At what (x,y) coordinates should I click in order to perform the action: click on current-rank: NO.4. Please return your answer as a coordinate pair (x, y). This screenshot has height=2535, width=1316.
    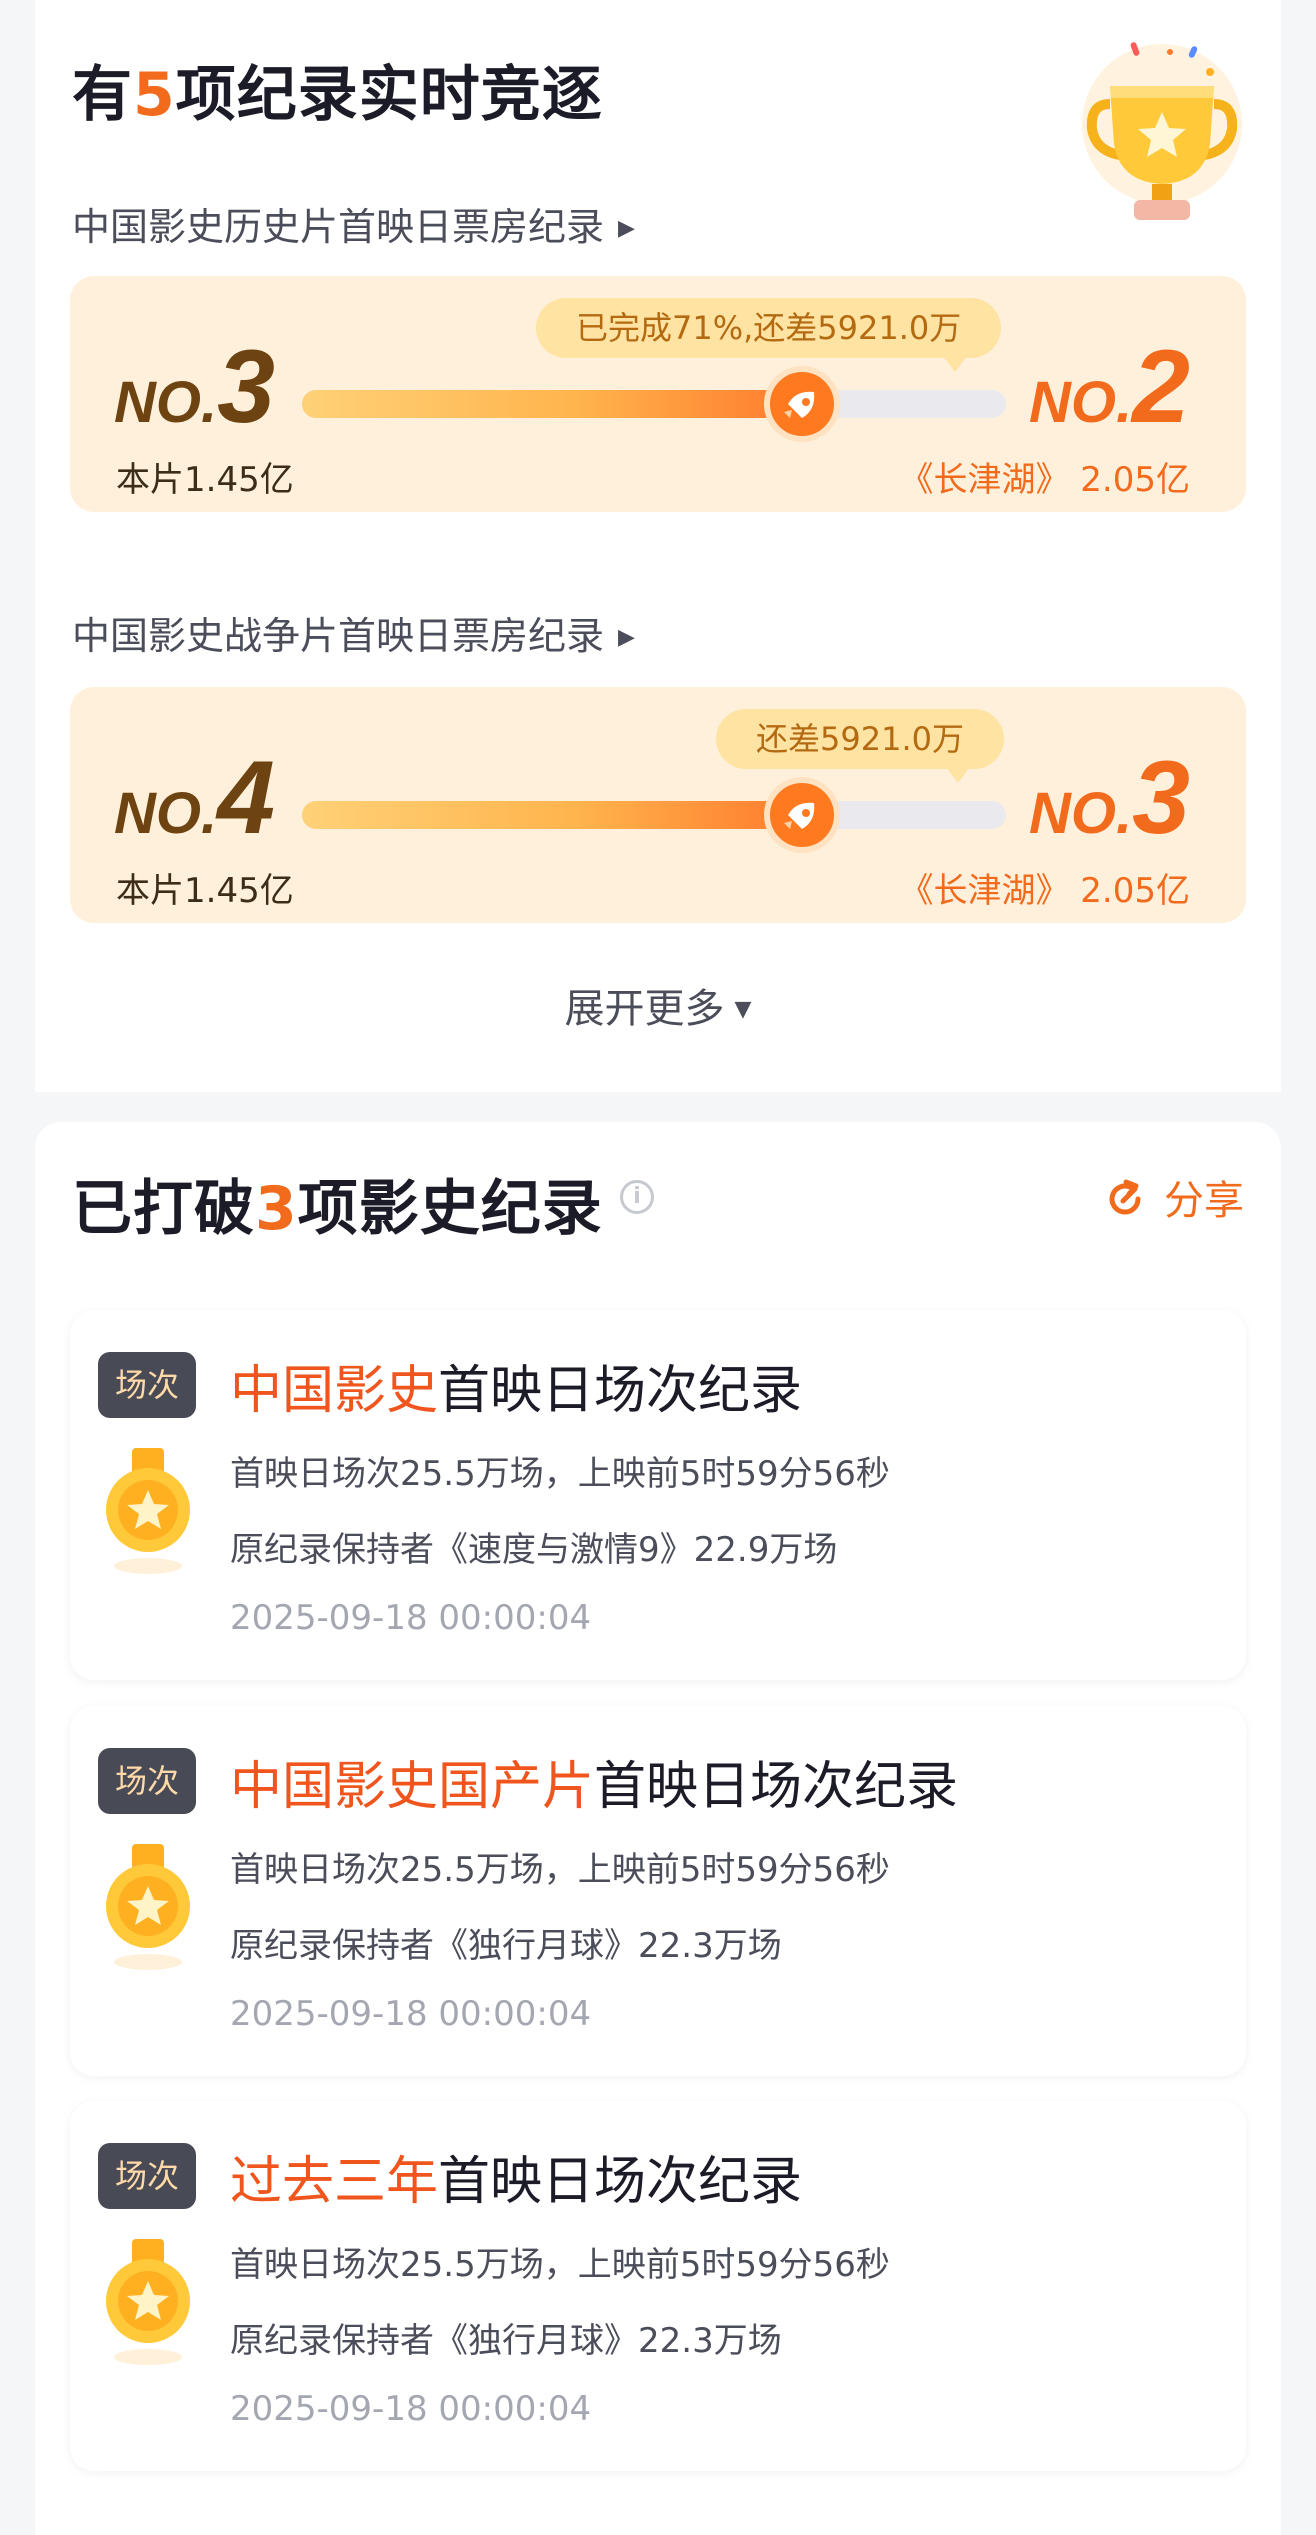
    Looking at the image, I should click on (194, 798).